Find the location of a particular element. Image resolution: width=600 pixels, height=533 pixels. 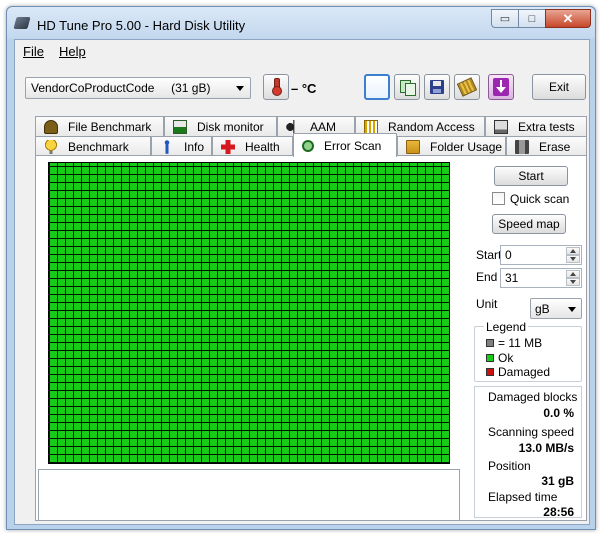

temperature-readout: – °C is located at coordinates (304, 88).